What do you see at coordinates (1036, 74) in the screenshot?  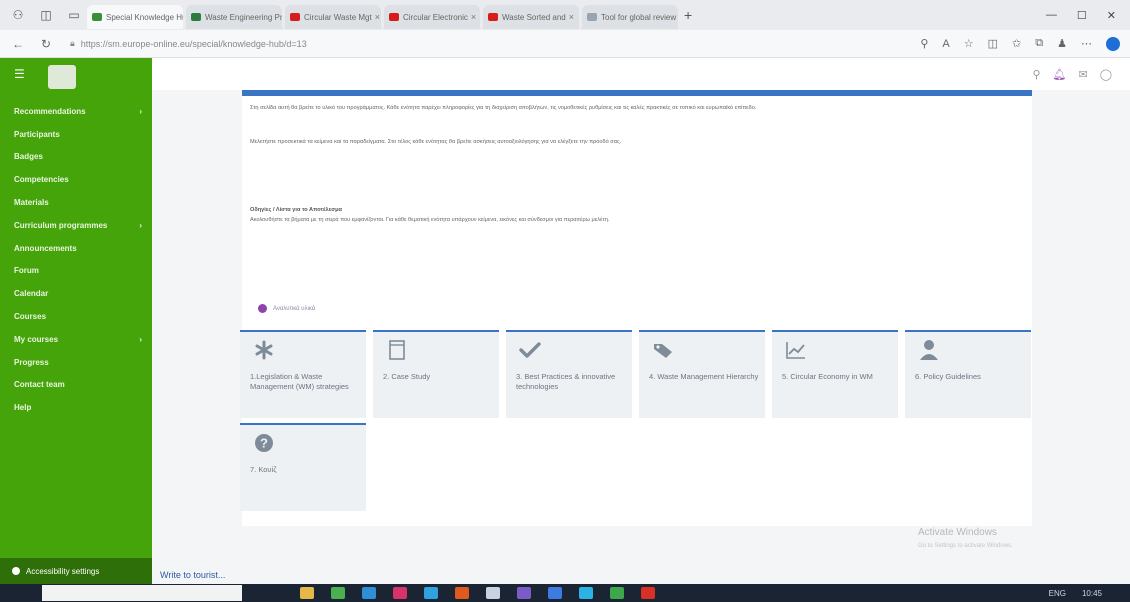 I see `search-icon: ⚲` at bounding box center [1036, 74].